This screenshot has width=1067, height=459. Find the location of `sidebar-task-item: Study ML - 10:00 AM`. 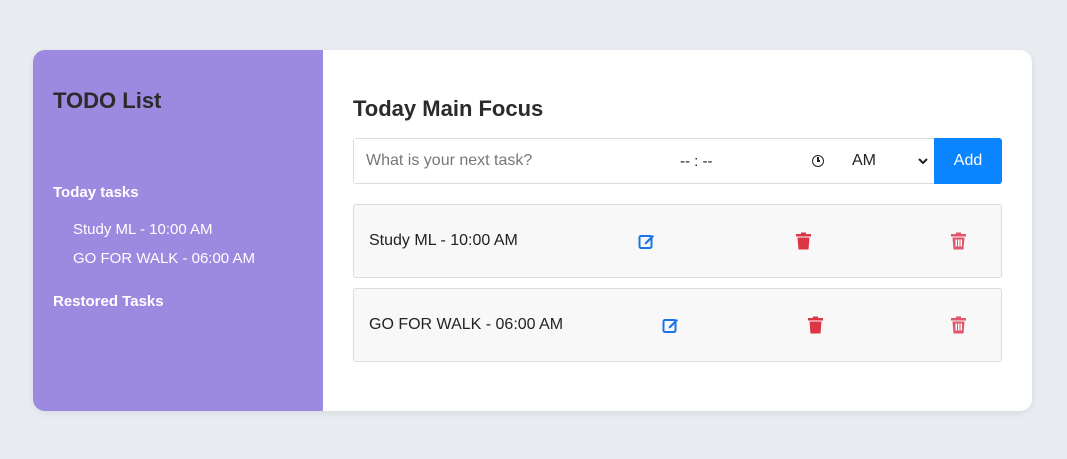

sidebar-task-item: Study ML - 10:00 AM is located at coordinates (188, 229).